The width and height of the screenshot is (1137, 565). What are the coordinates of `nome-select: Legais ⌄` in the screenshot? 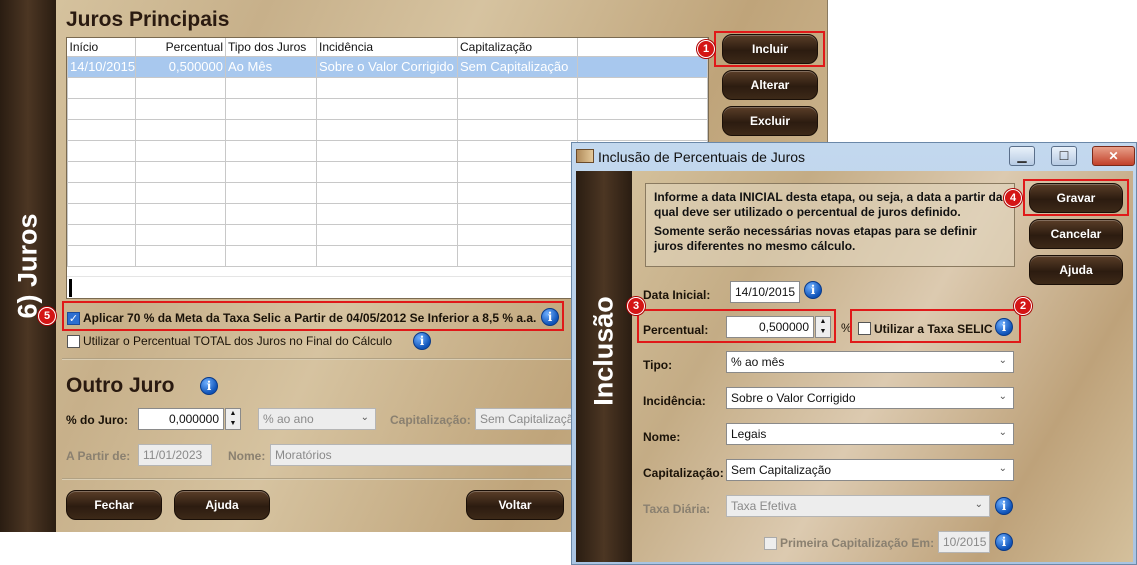 It's located at (870, 434).